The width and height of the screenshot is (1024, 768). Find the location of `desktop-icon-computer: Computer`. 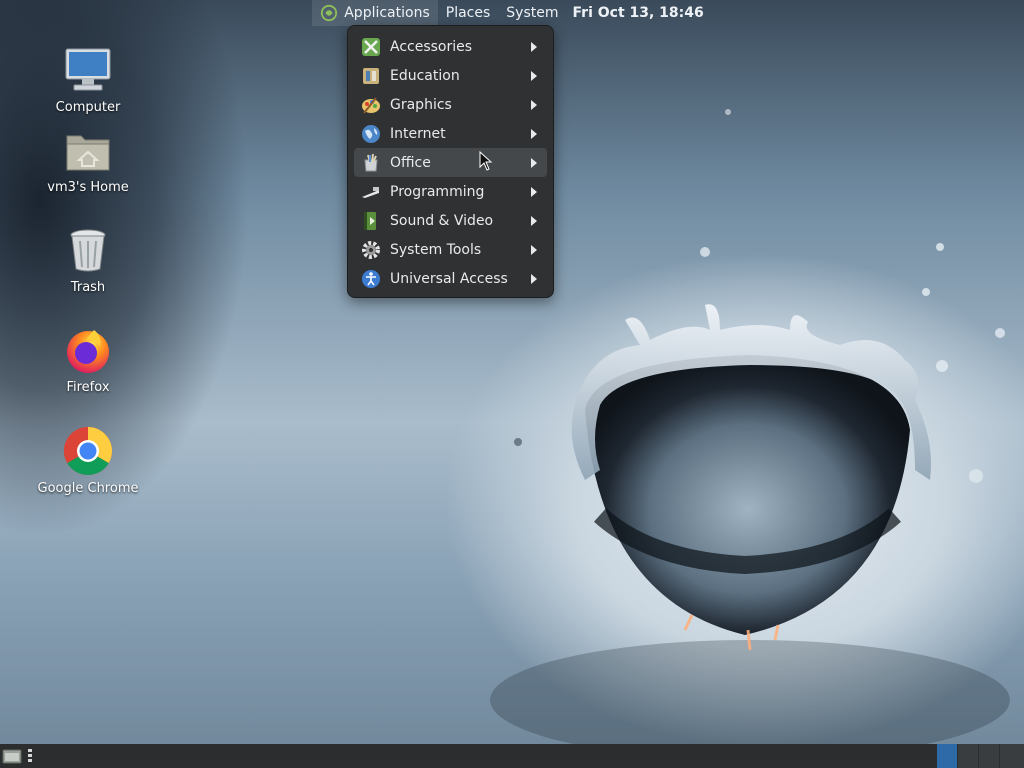

desktop-icon-computer: Computer is located at coordinates (88, 79).